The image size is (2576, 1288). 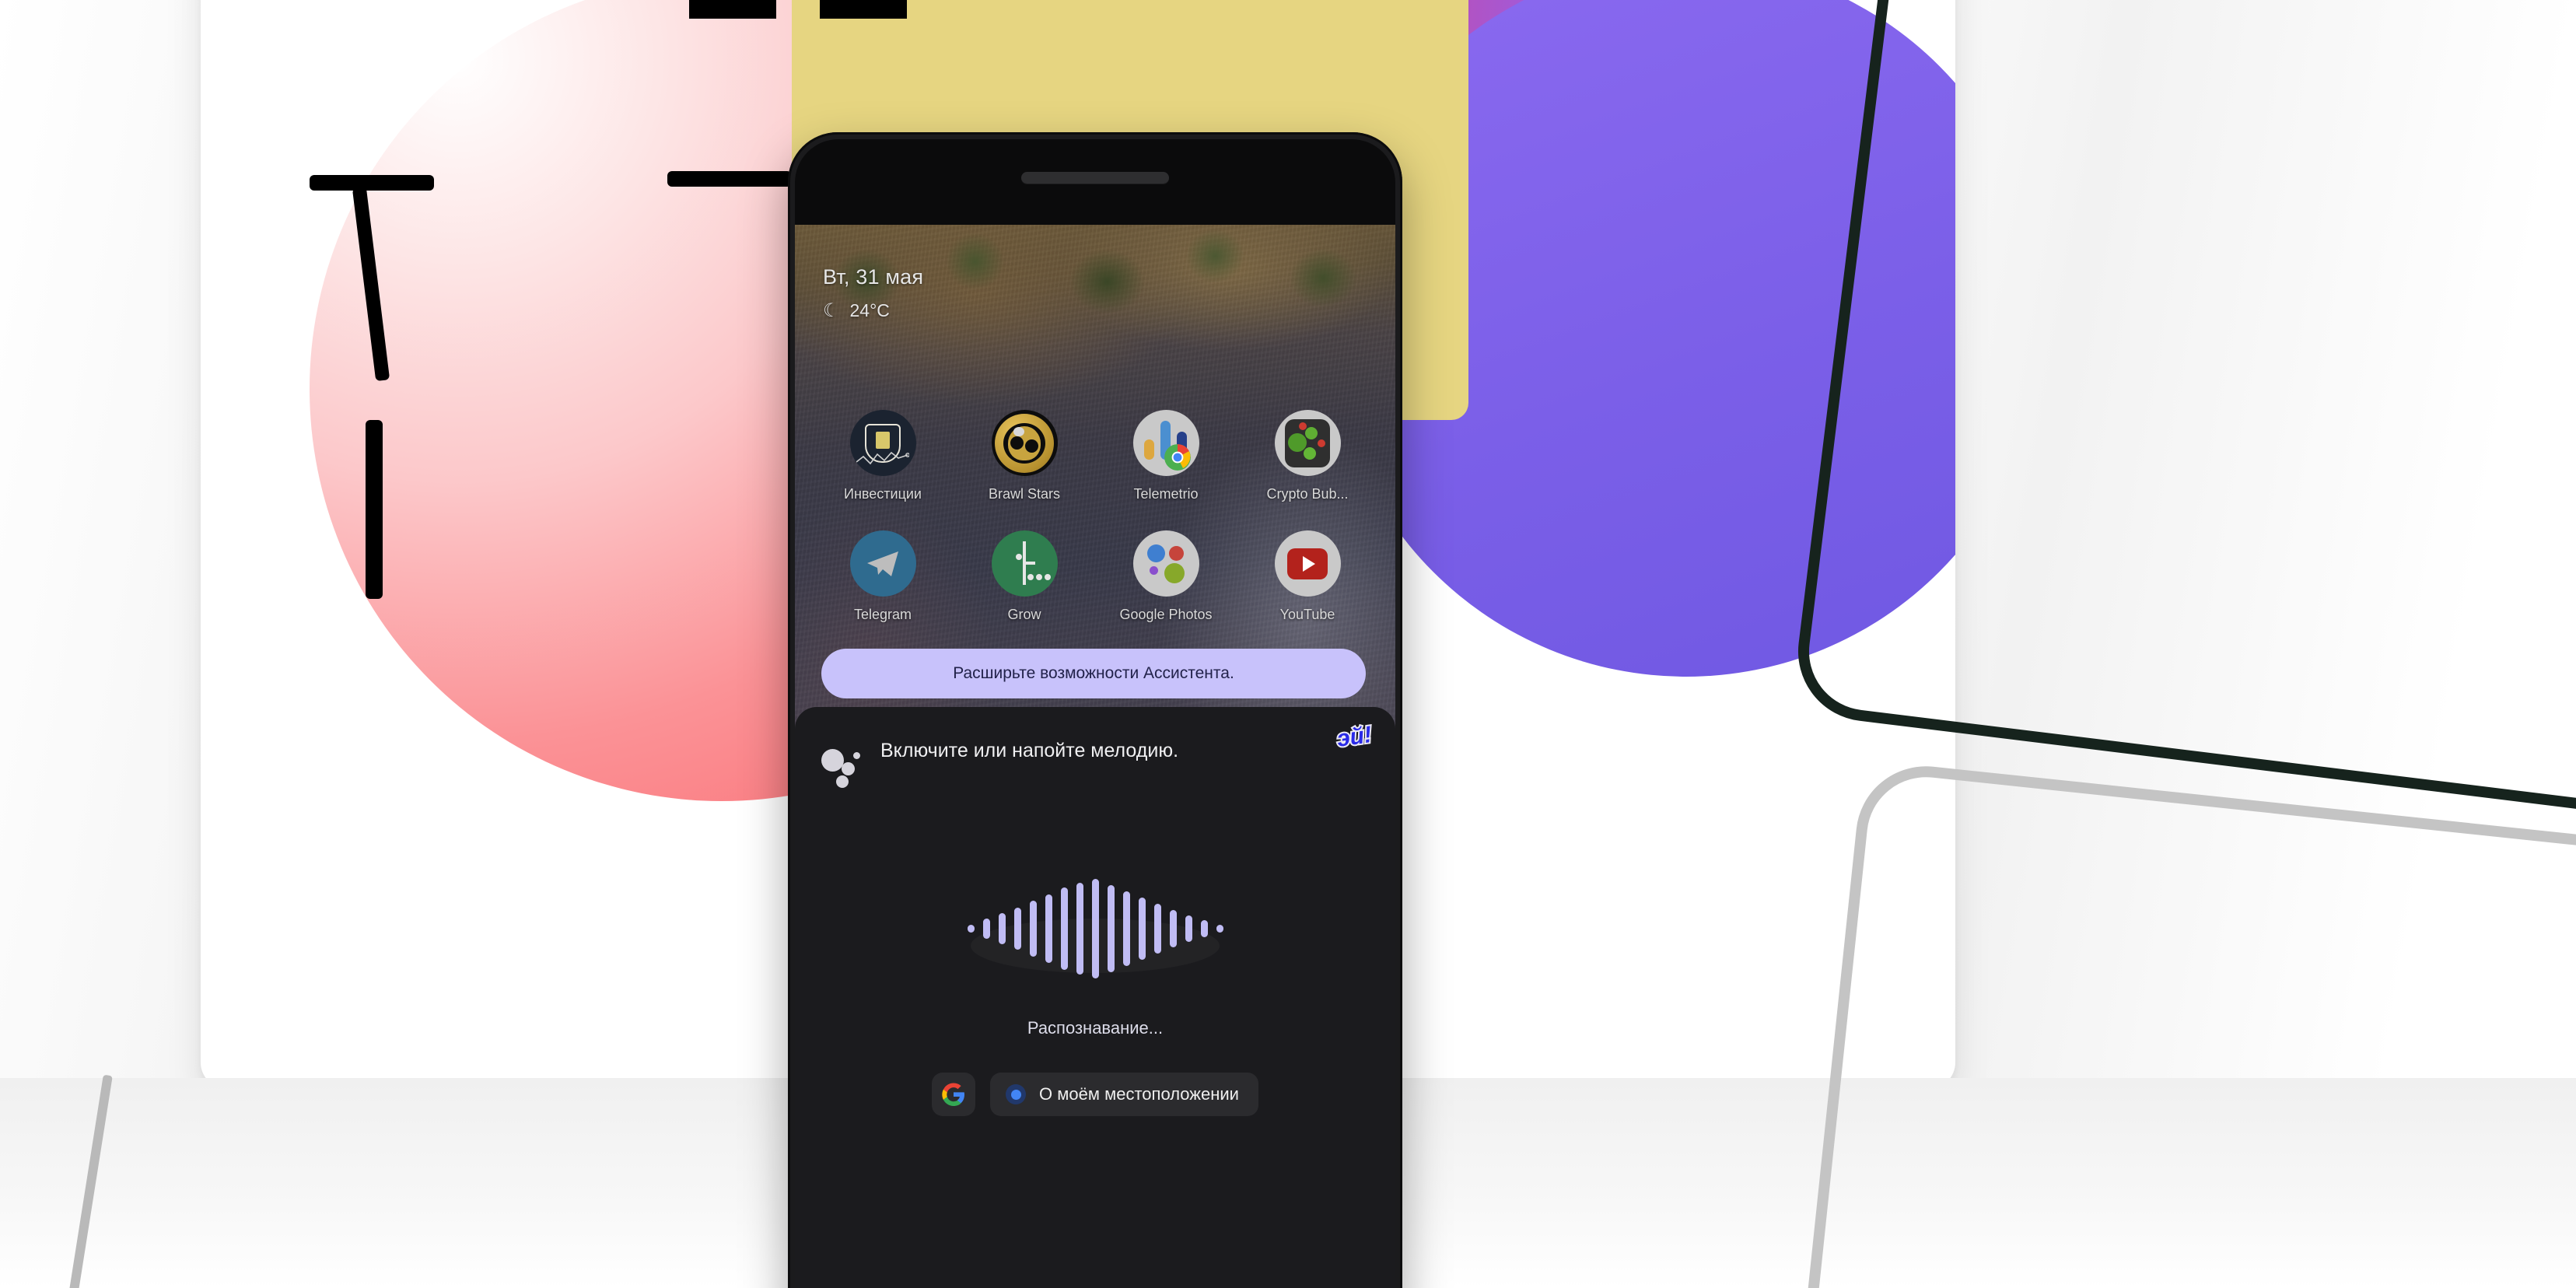 I want to click on voice-waveform, so click(x=1095, y=929).